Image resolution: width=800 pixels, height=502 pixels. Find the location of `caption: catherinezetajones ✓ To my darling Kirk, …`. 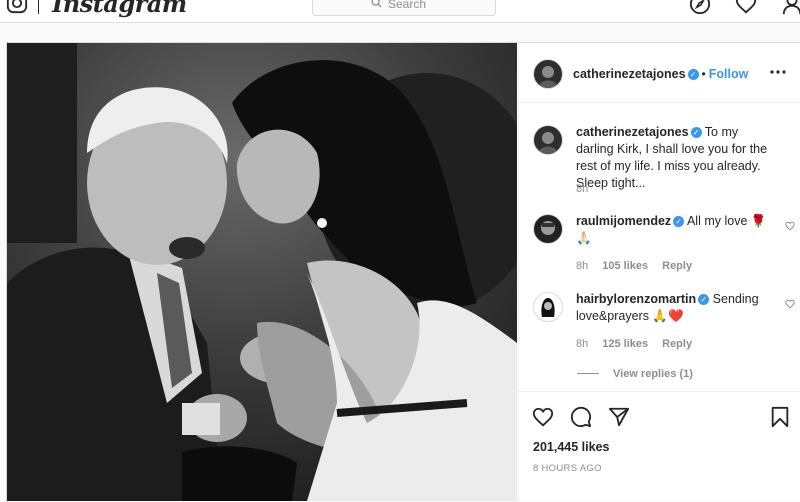

caption: catherinezetajones ✓ To my darling Kirk, … is located at coordinates (664, 164).